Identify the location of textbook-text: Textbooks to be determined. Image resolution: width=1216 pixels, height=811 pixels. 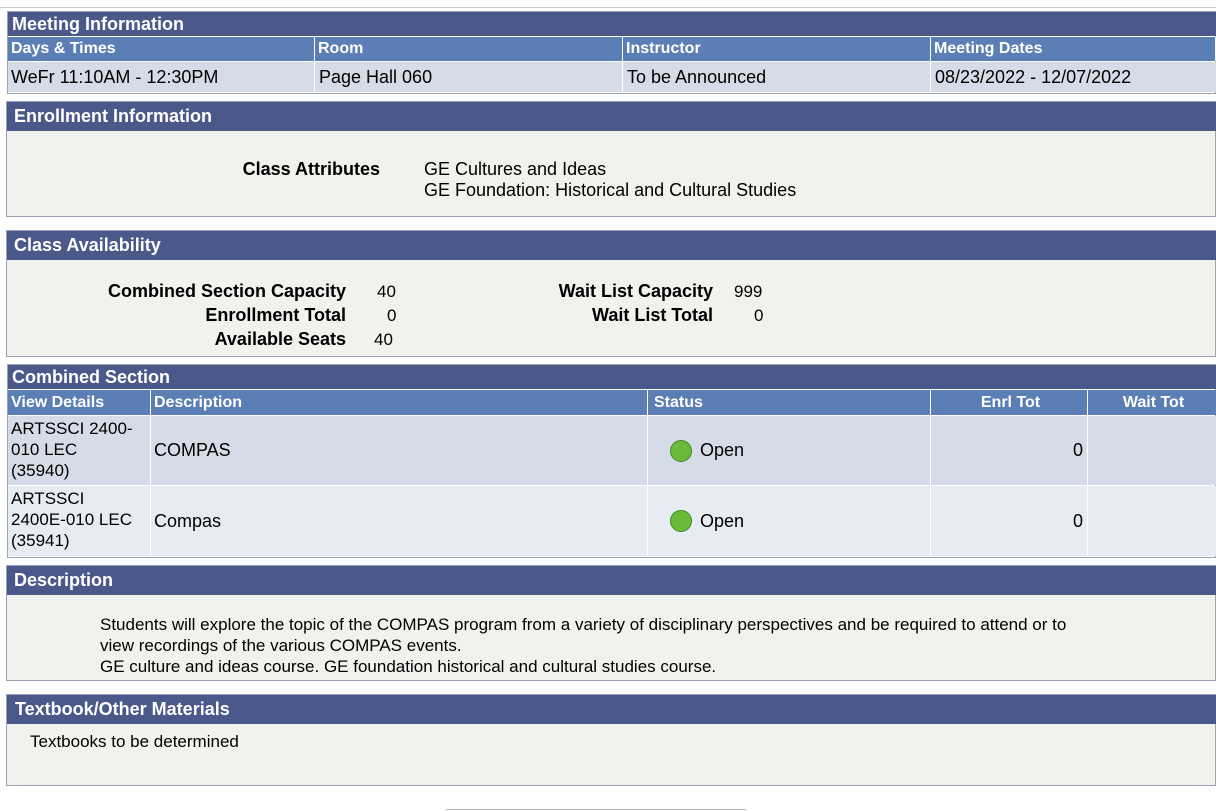
(134, 741).